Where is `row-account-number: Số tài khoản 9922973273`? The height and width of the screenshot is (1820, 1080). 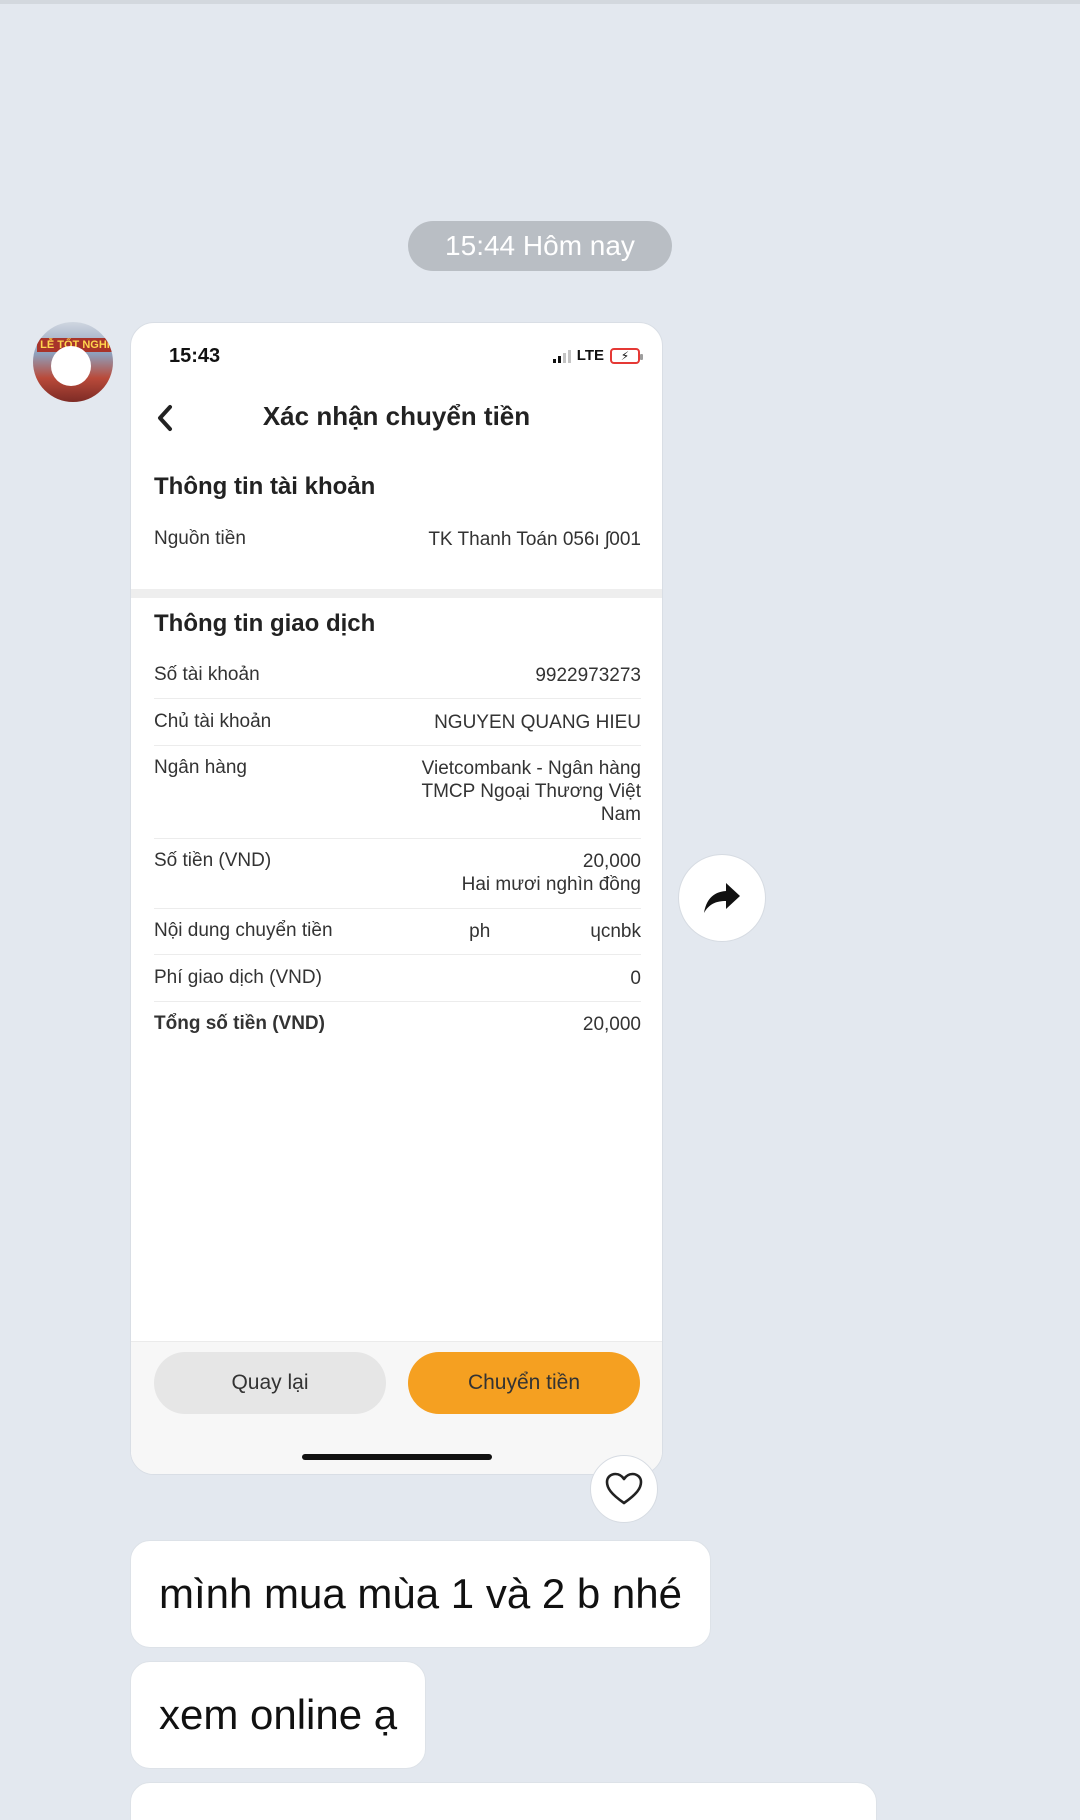
row-account-number: Số tài khoản 9922973273 is located at coordinates (397, 675).